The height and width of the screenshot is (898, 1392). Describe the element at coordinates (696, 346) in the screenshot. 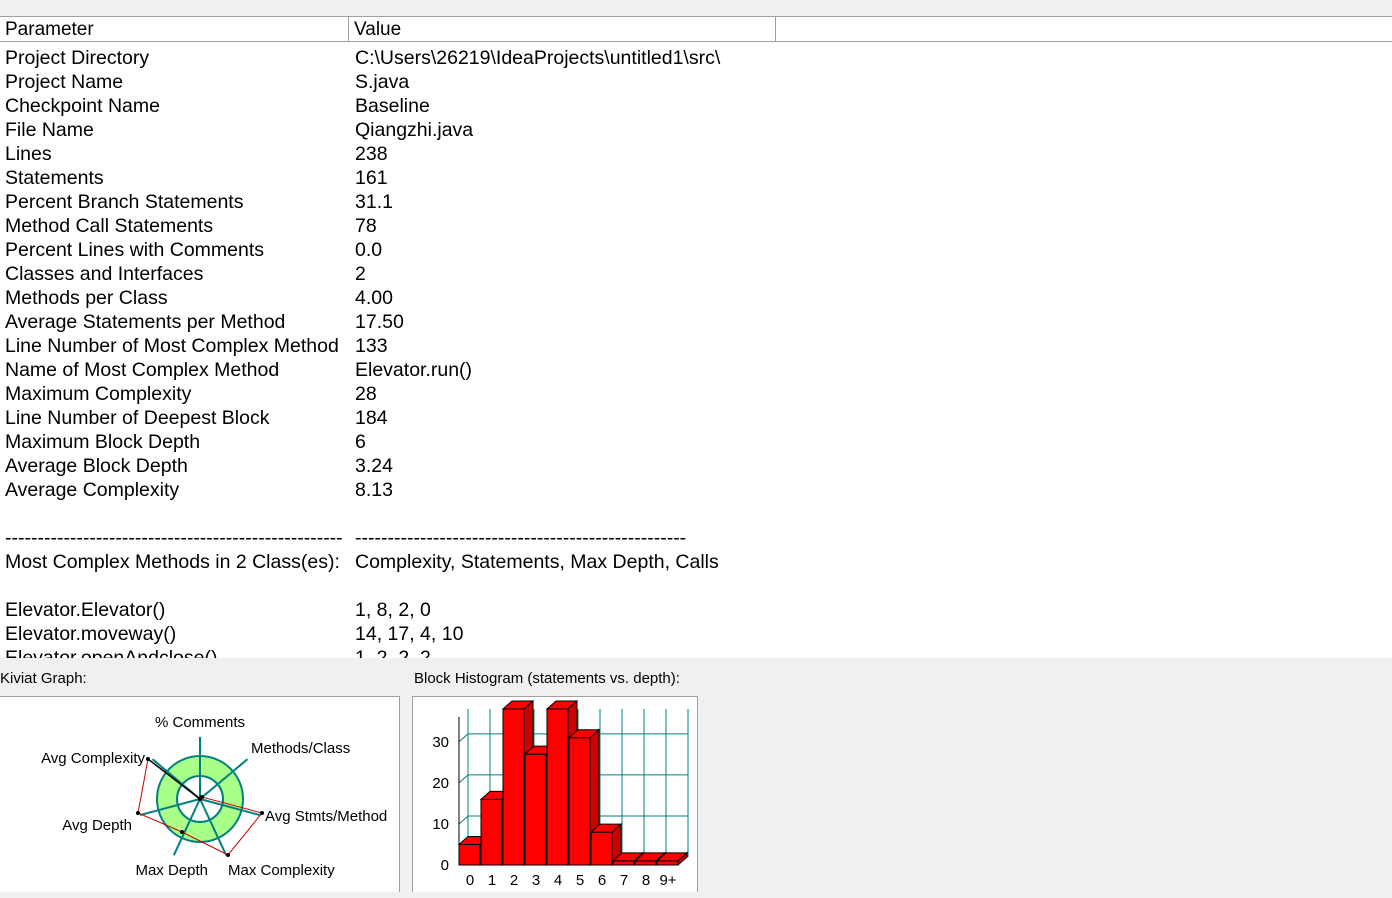

I see `table-row: Line Number of Most Complex Method 133` at that location.